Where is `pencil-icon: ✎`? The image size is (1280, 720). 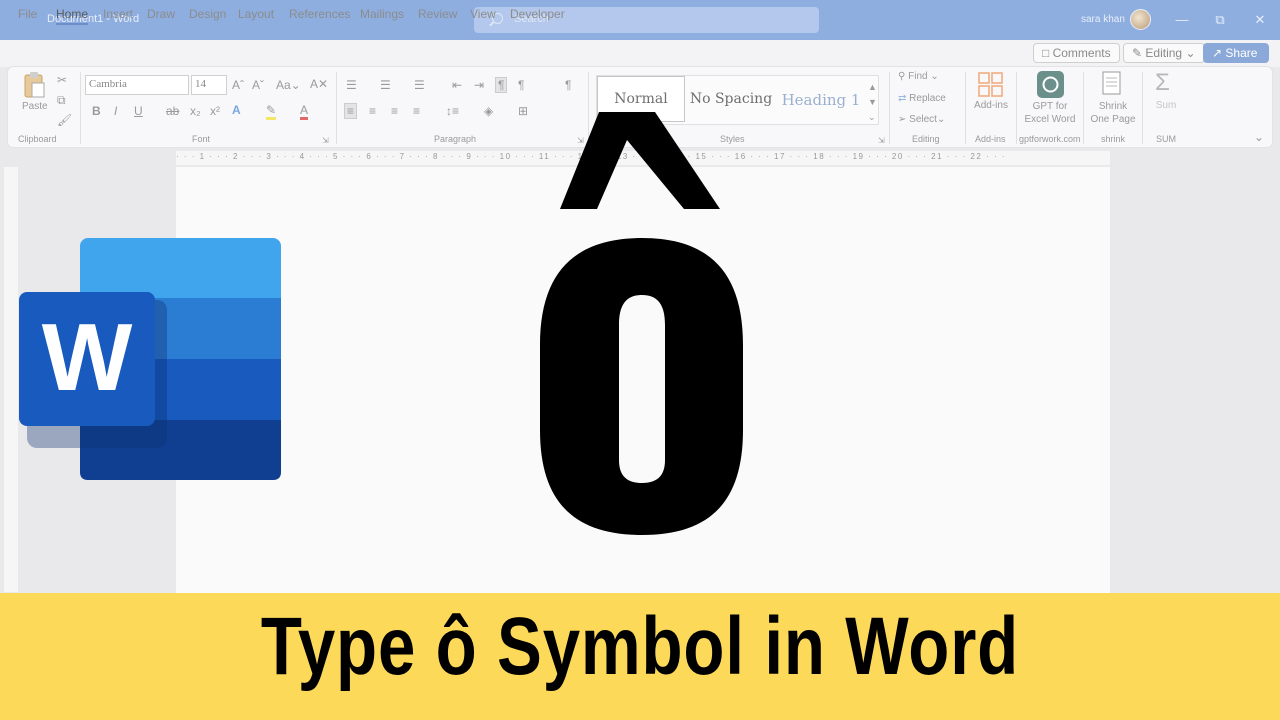 pencil-icon: ✎ is located at coordinates (1137, 53).